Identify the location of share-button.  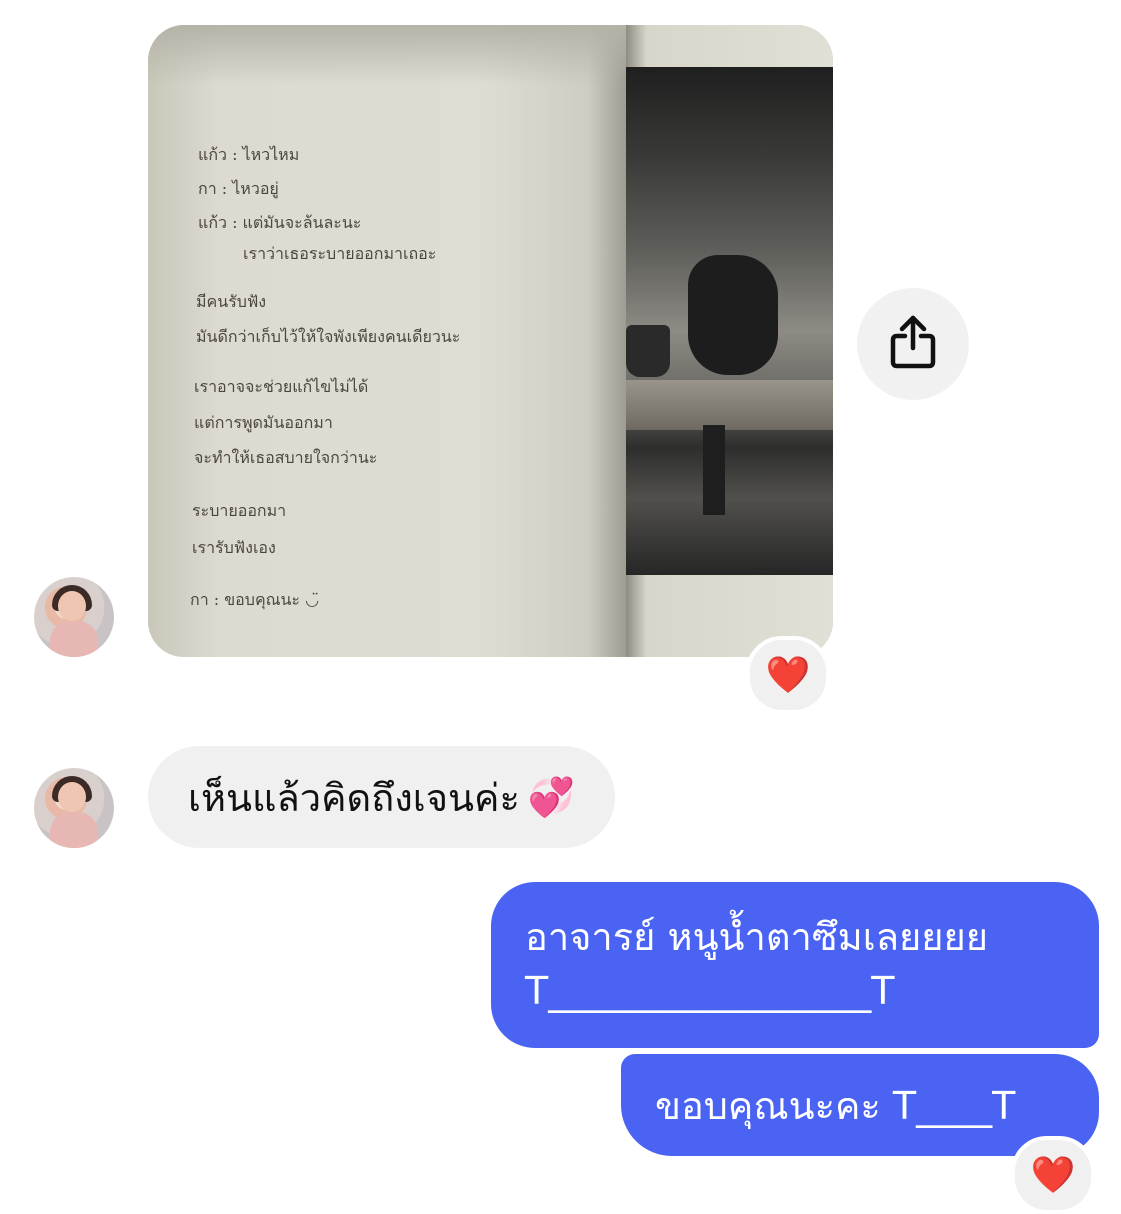
(913, 344).